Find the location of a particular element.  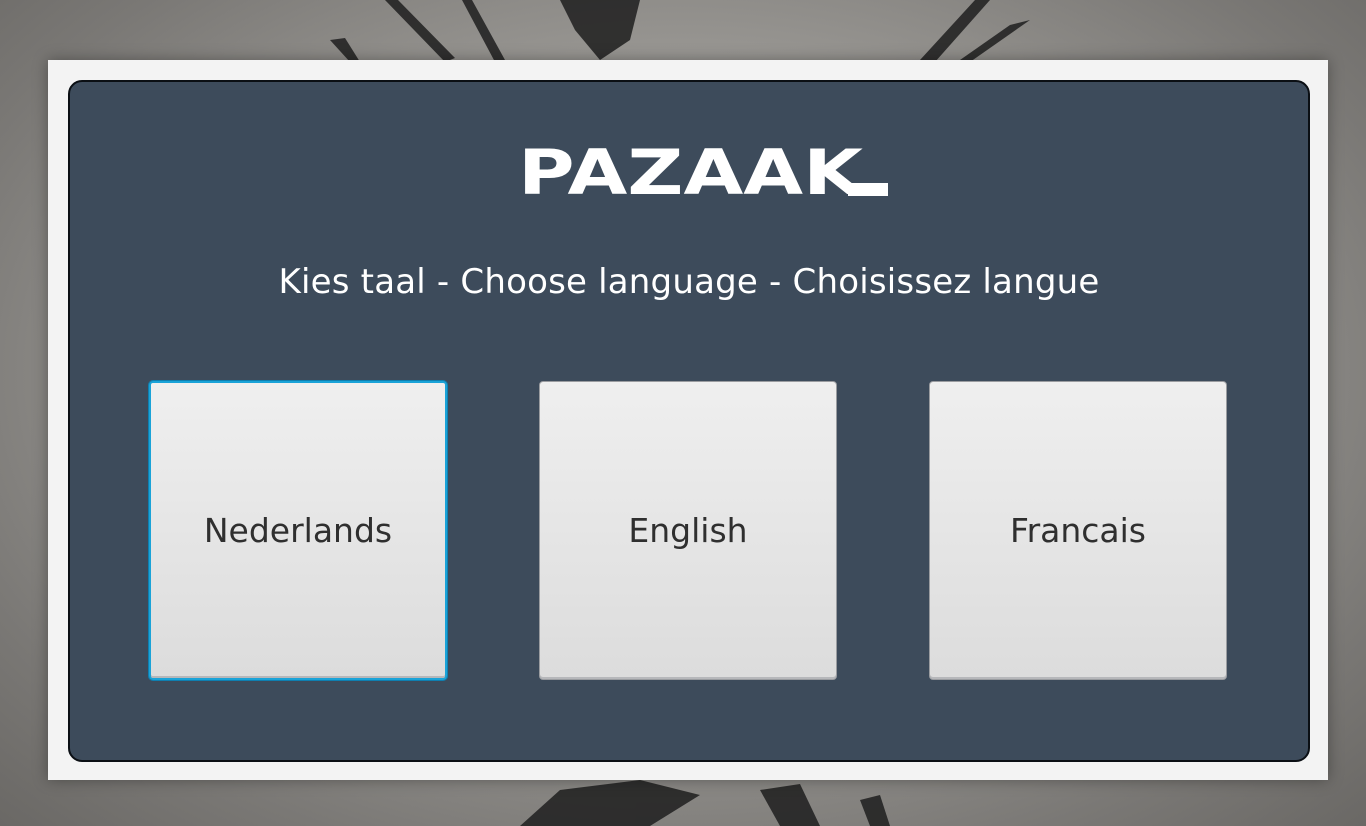

francais-button: Francais is located at coordinates (1078, 530).